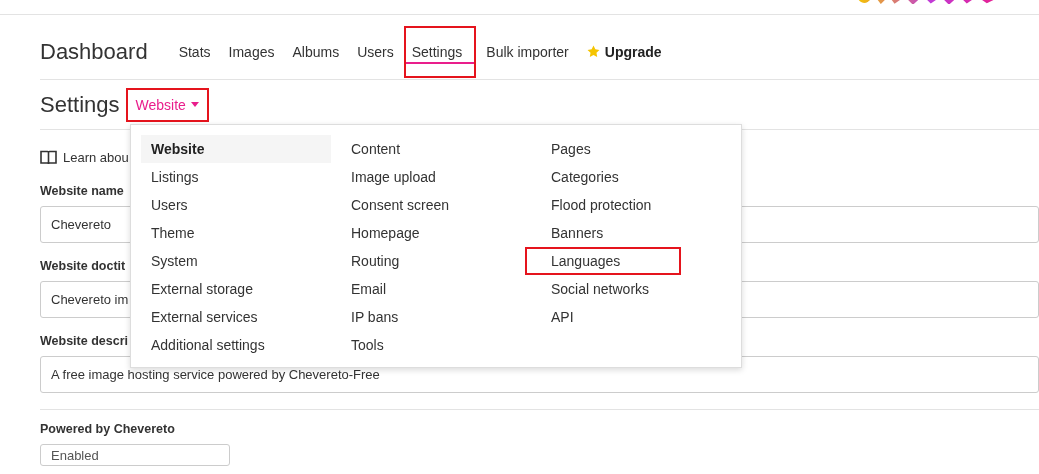  Describe the element at coordinates (436, 345) in the screenshot. I see `menu-item: Tools` at that location.